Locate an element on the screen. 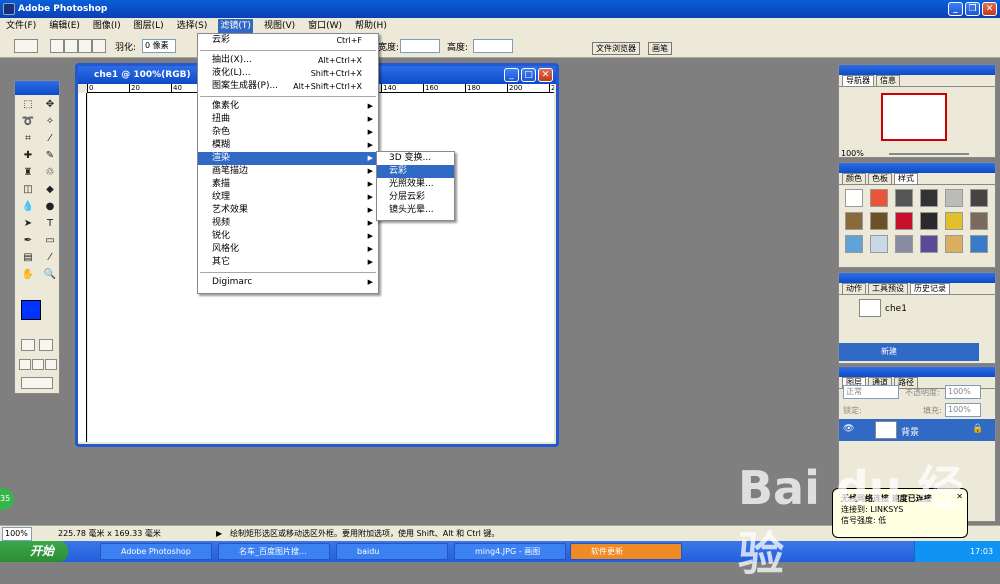  shape-tool-icon: ▭ is located at coordinates (50, 241).